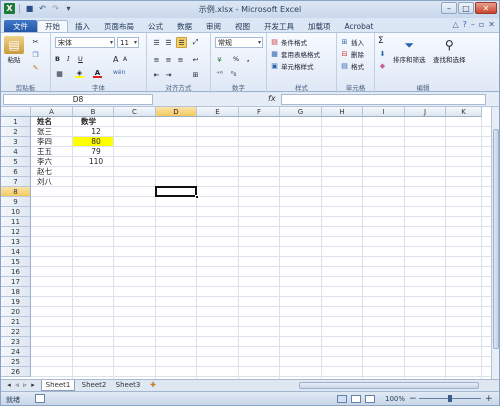 The width and height of the screenshot is (500, 406). What do you see at coordinates (128, 385) in the screenshot?
I see `sheet-tab-sheet3: Sheet3` at bounding box center [128, 385].